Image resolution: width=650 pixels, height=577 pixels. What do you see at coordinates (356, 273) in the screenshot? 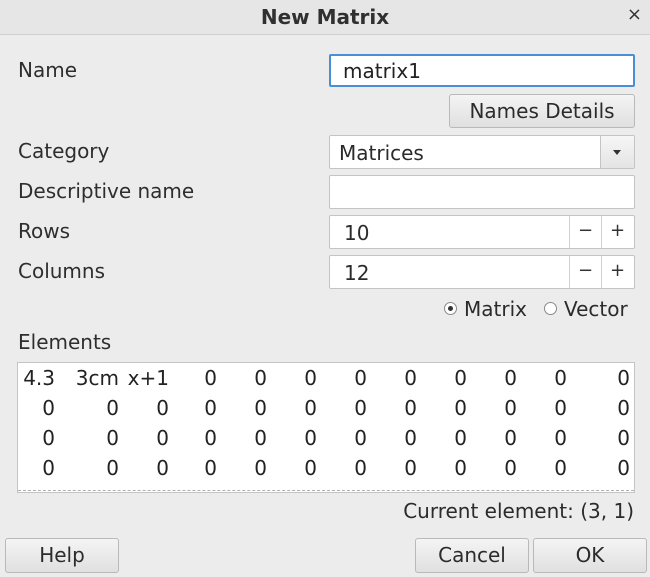
I see `columns-value: 12` at bounding box center [356, 273].